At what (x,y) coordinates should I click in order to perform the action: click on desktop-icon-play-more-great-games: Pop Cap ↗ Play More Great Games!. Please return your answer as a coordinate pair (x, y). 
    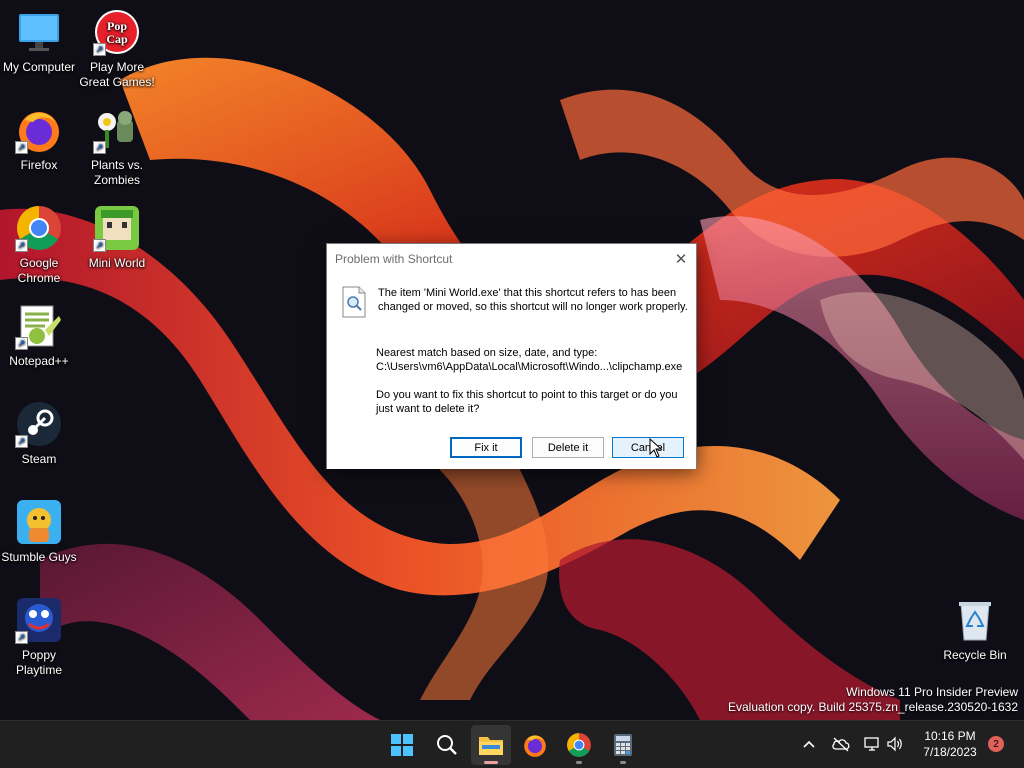
    Looking at the image, I should click on (117, 49).